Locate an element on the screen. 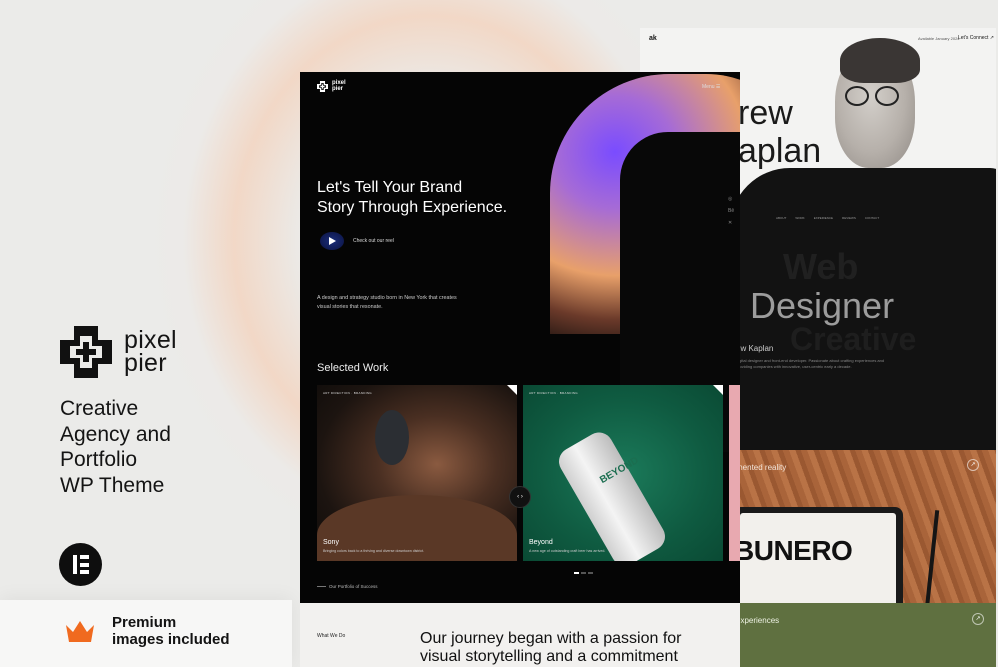 The height and width of the screenshot is (667, 998). header-logo-line2: pier is located at coordinates (338, 89).